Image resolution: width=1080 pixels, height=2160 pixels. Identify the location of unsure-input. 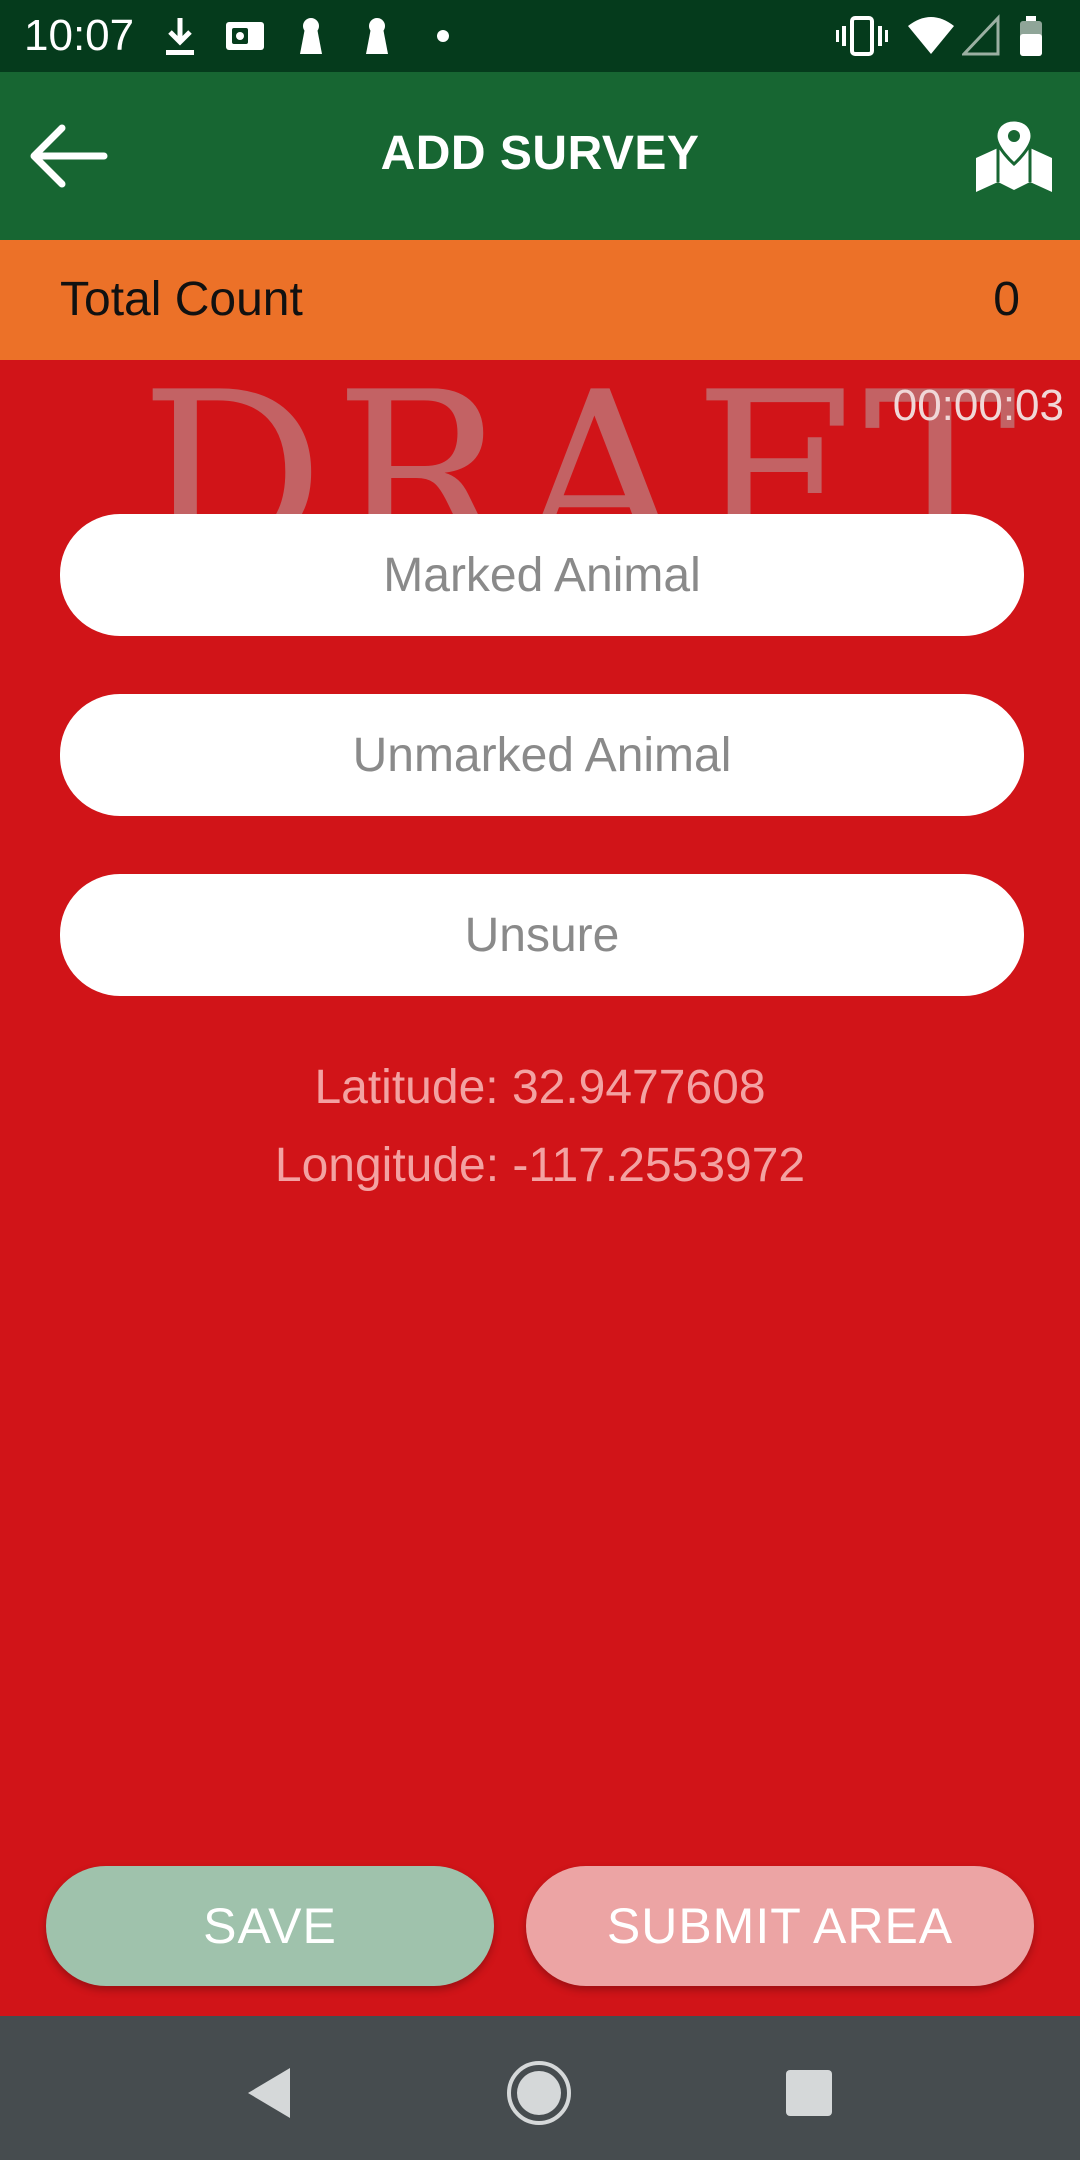
(542, 935).